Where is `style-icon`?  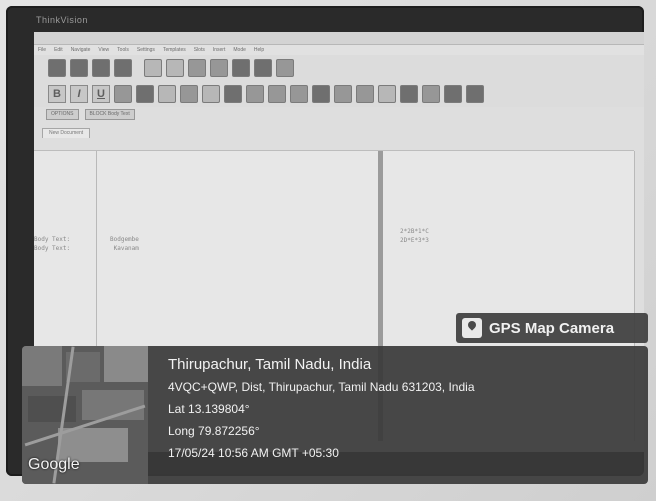 style-icon is located at coordinates (145, 94).